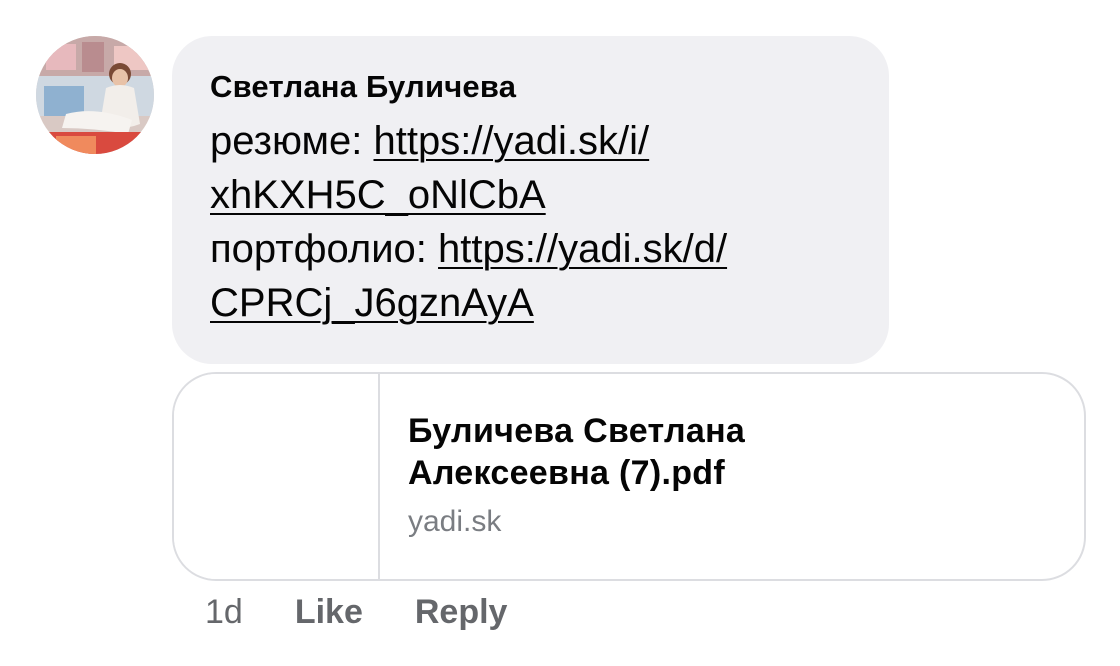 The width and height of the screenshot is (1120, 666). Describe the element at coordinates (224, 612) in the screenshot. I see `comment-timestamp: 1d` at that location.